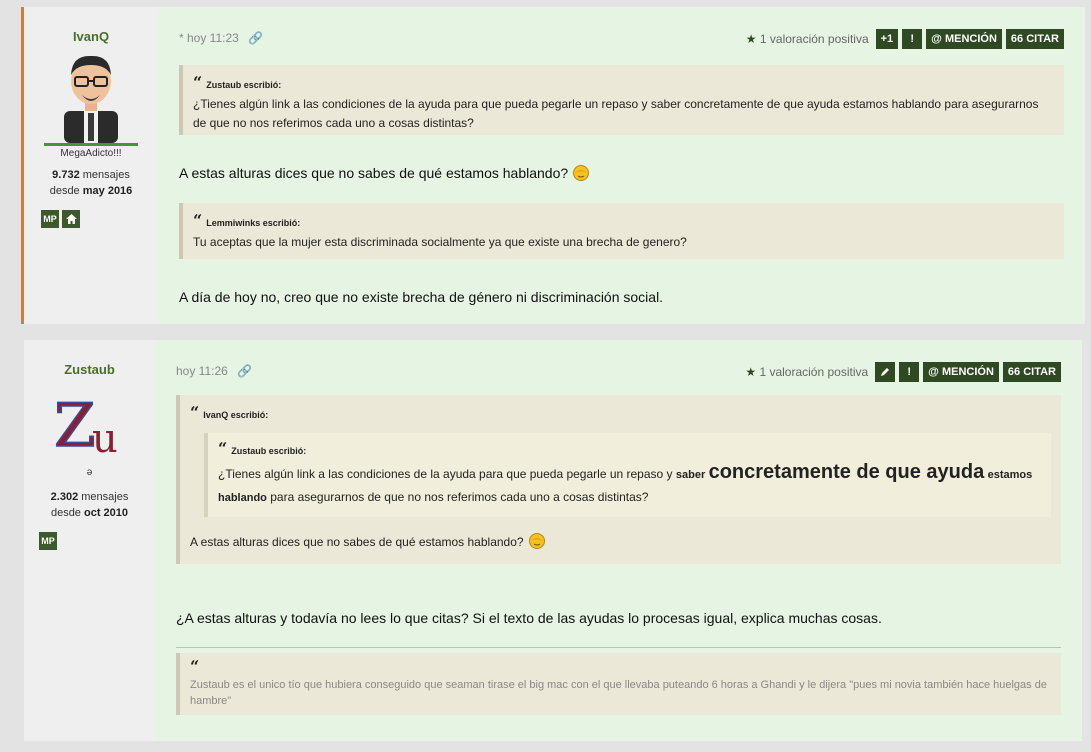 Image resolution: width=1091 pixels, height=752 pixels. What do you see at coordinates (89, 472) in the screenshot?
I see `user-rank: ə` at bounding box center [89, 472].